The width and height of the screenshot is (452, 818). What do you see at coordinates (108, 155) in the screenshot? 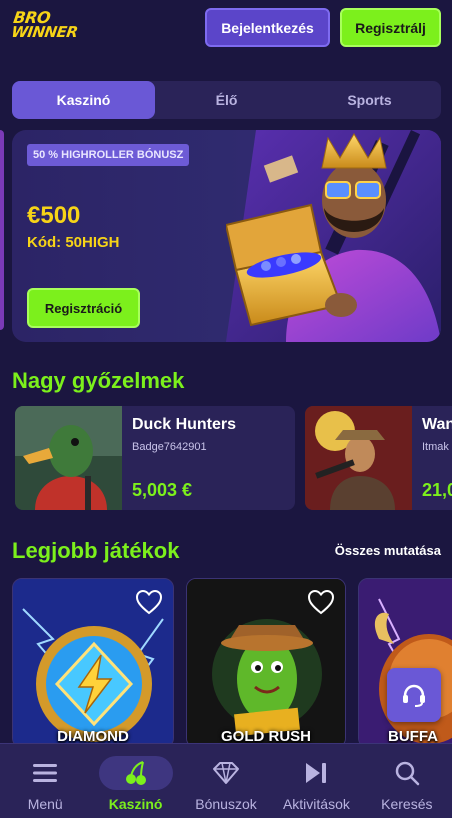
I see `bonus-badge: 50 % HIGHROLLER BÓNUSZ` at bounding box center [108, 155].